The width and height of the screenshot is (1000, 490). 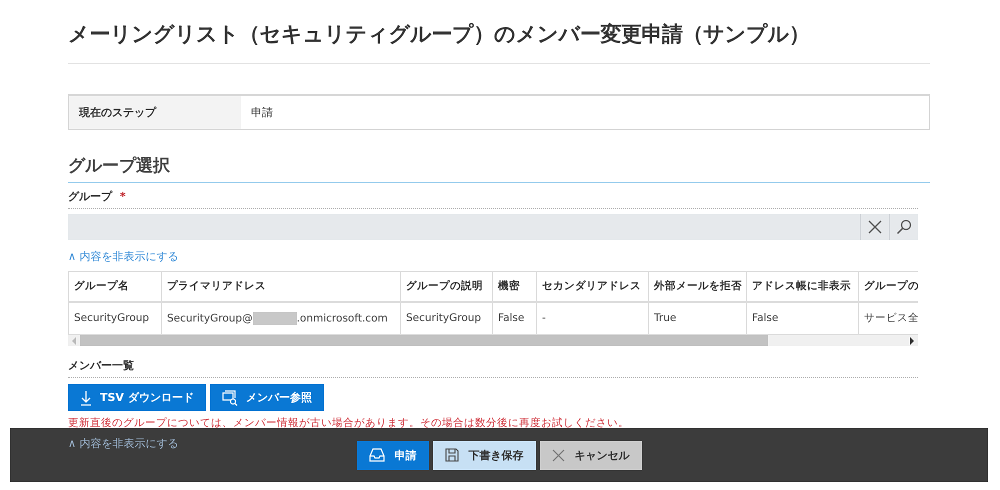 What do you see at coordinates (499, 168) in the screenshot?
I see `section-heading: グループ選択` at bounding box center [499, 168].